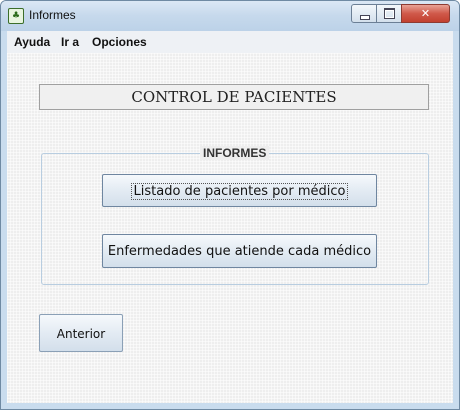 The width and height of the screenshot is (460, 410). Describe the element at coordinates (230, 42) in the screenshot. I see `menu-bar: Ayuda Ir a Opciones` at that location.